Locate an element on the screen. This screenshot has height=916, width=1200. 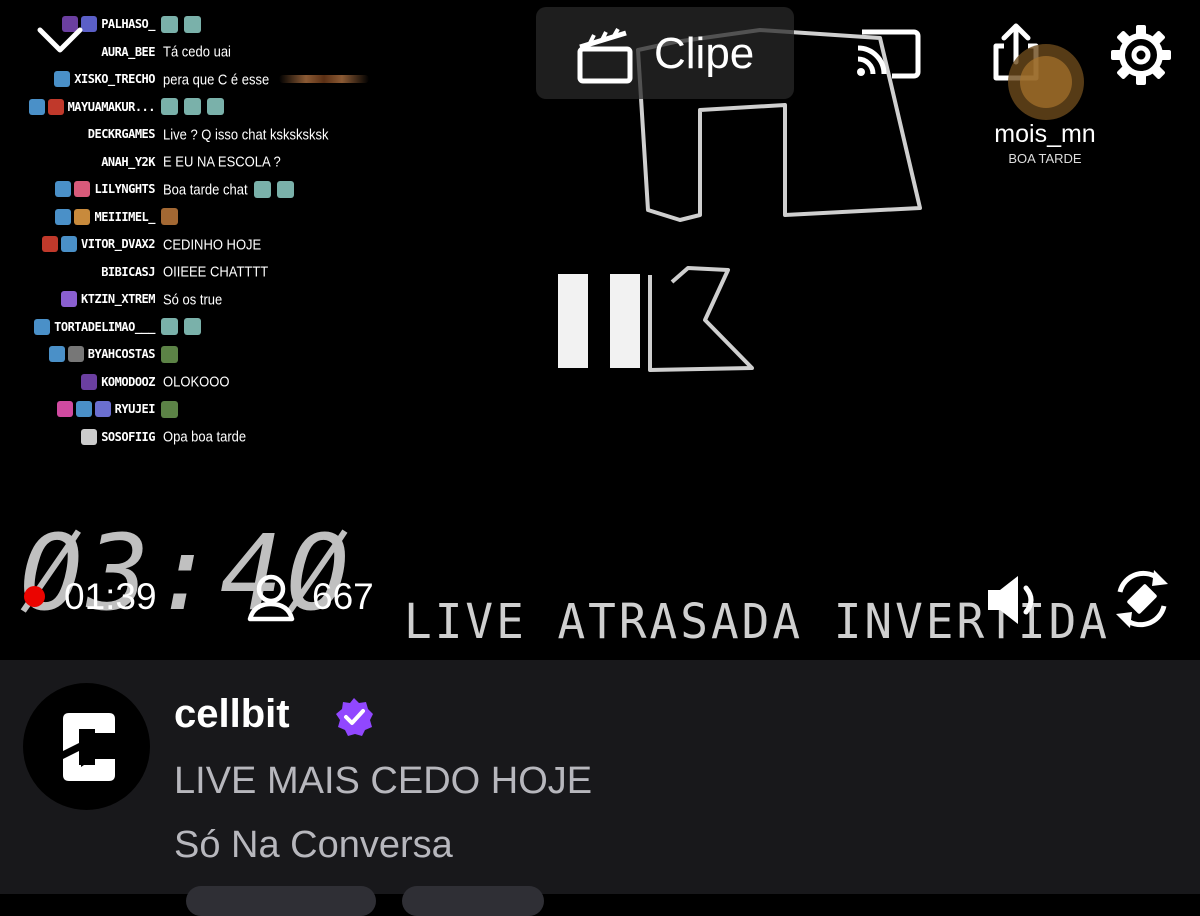
rotate-screen-icon is located at coordinates (1142, 599).